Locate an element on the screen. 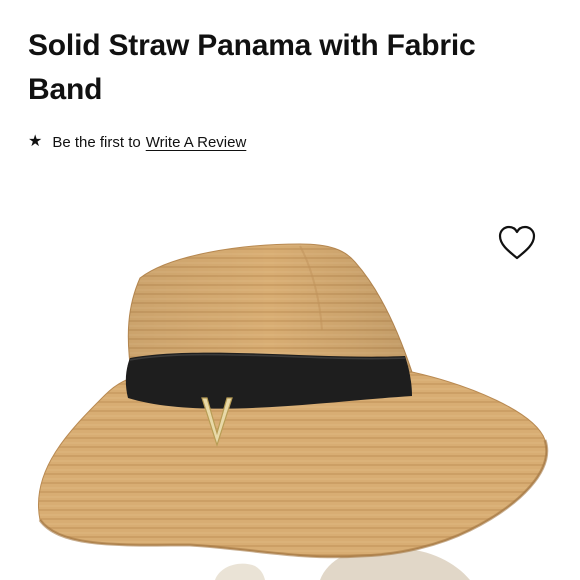  review-prompt-text: Be the first to is located at coordinates (96, 142).